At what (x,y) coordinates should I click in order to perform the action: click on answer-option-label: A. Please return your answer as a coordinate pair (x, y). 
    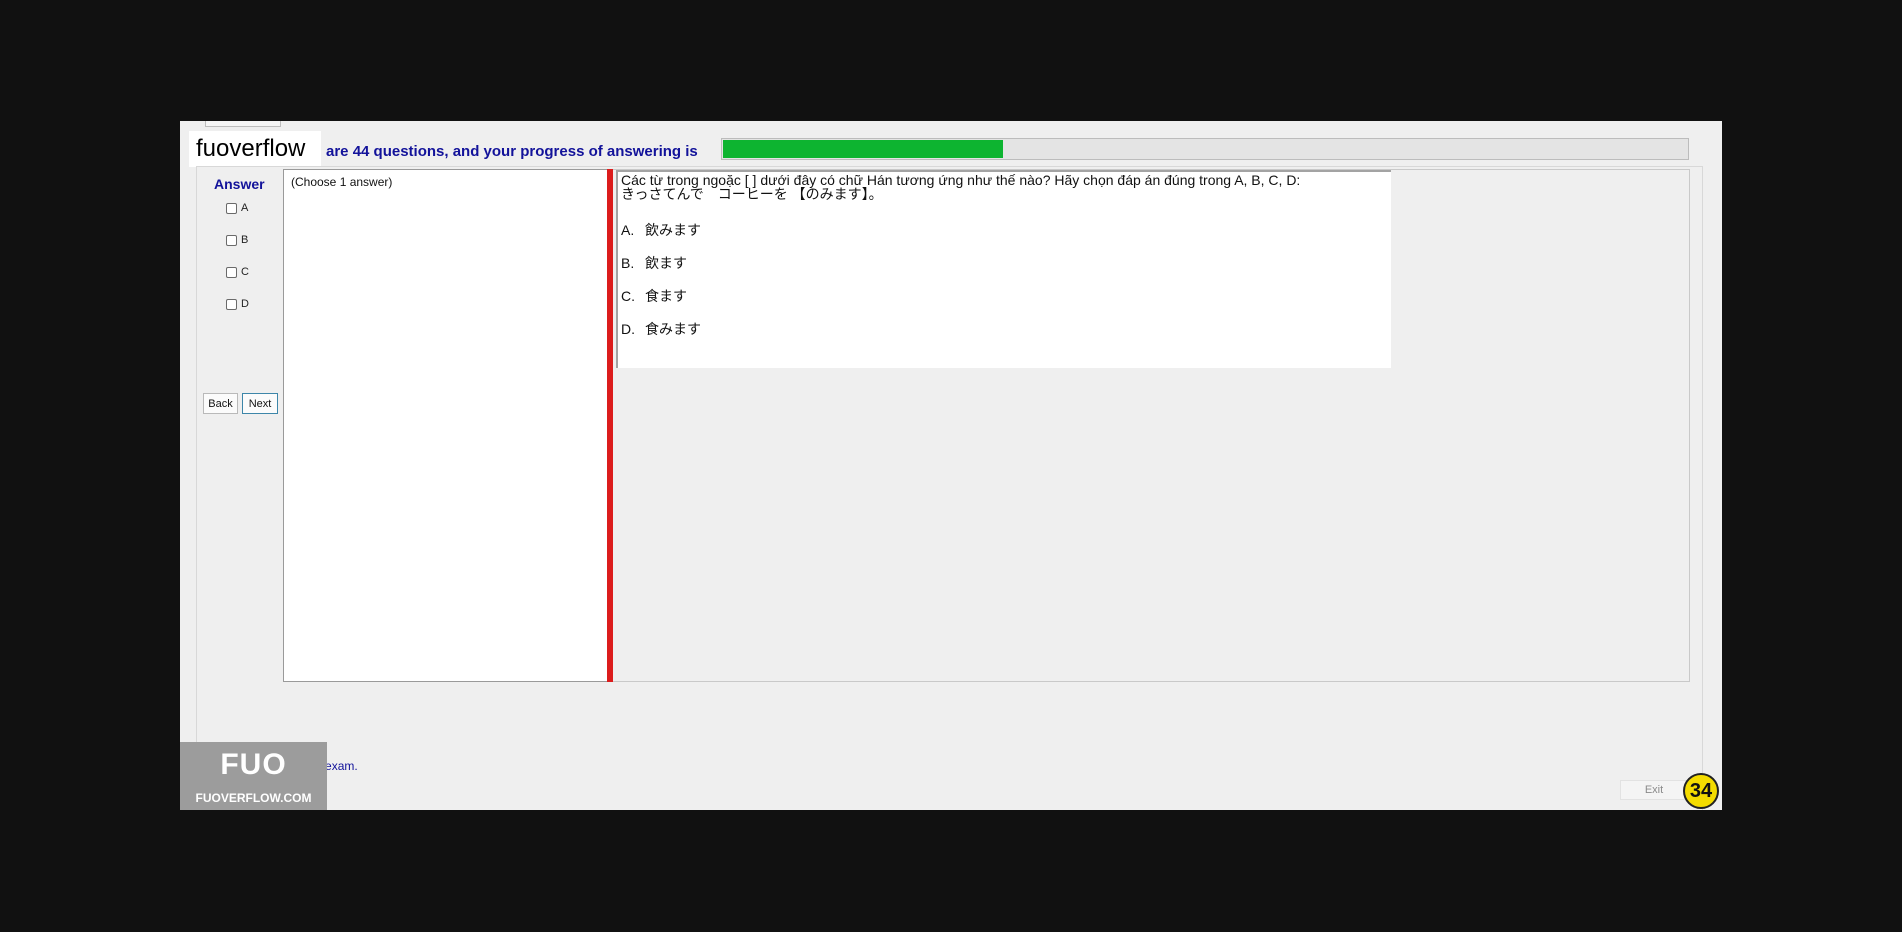
    Looking at the image, I should click on (245, 208).